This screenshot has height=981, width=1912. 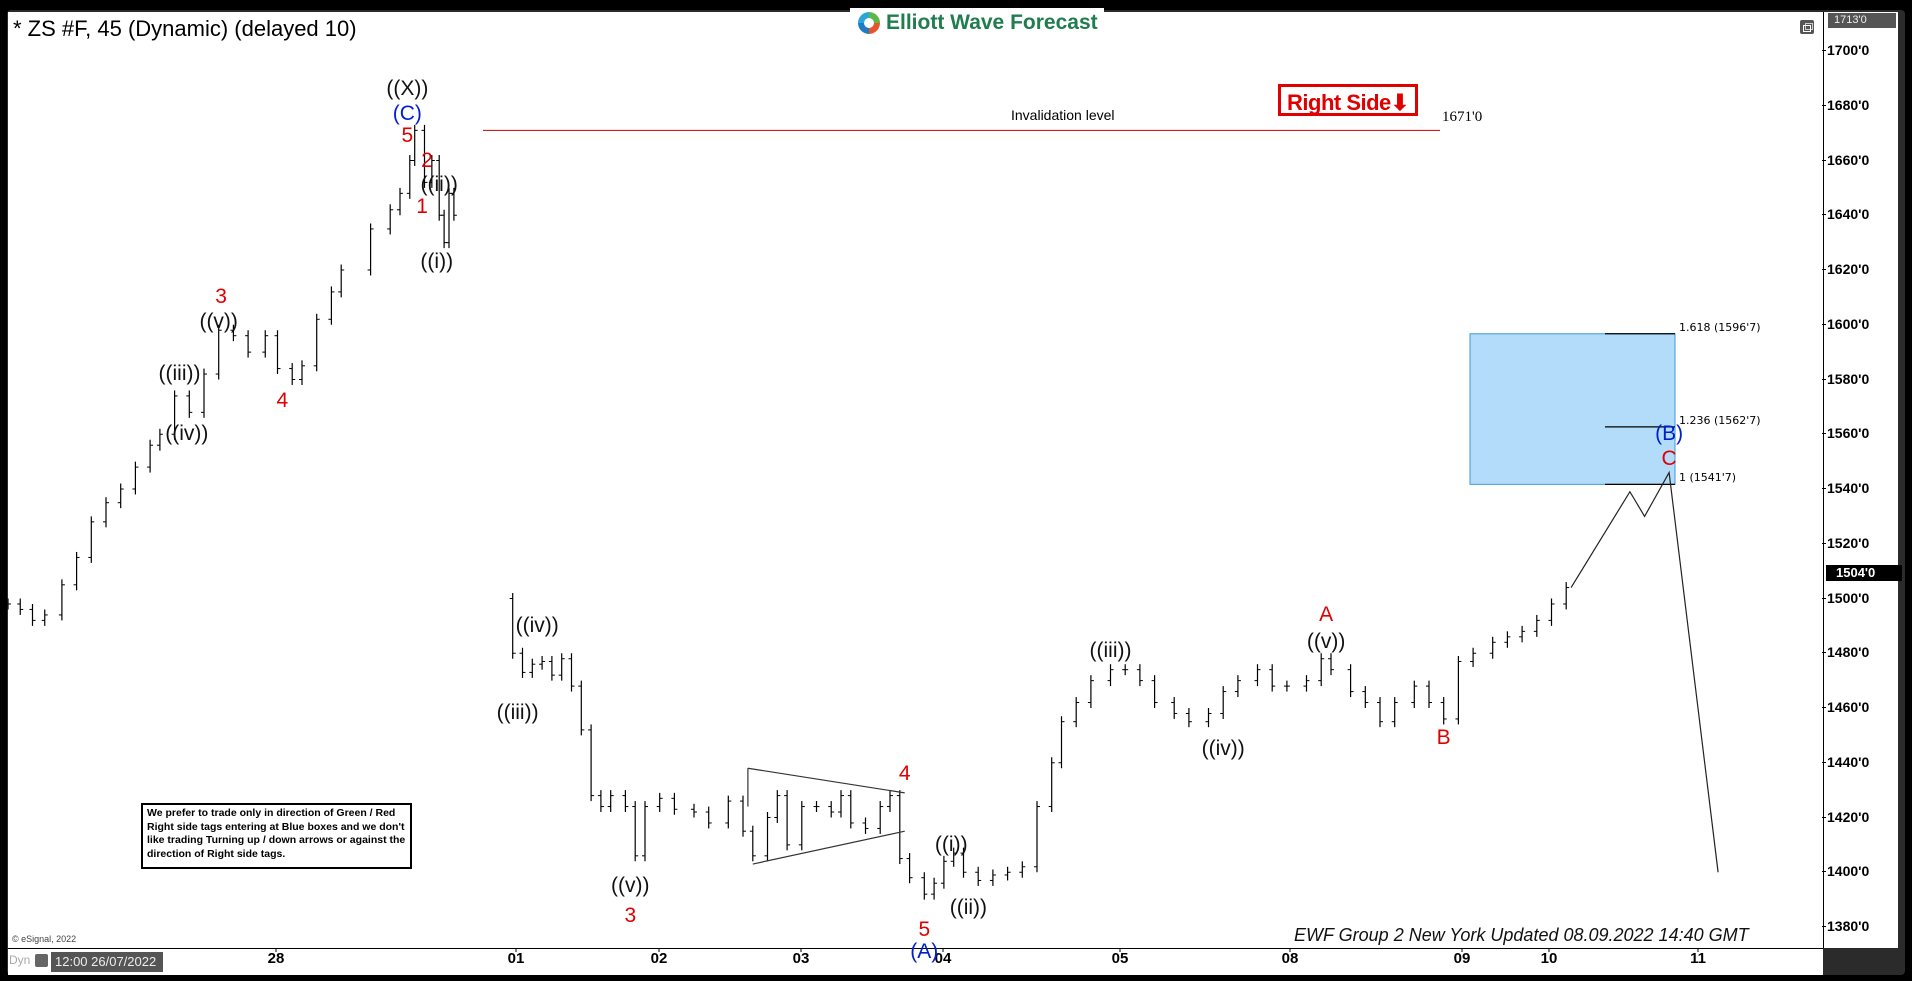 I want to click on time-tick-label: 03, so click(x=801, y=958).